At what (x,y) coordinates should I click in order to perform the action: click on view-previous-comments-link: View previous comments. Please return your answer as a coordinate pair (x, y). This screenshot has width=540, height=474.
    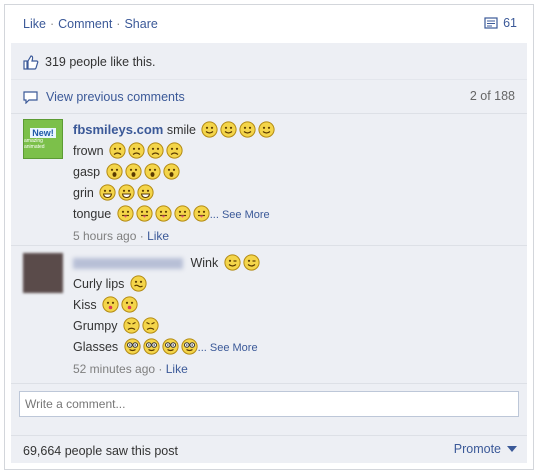
    Looking at the image, I should click on (115, 97).